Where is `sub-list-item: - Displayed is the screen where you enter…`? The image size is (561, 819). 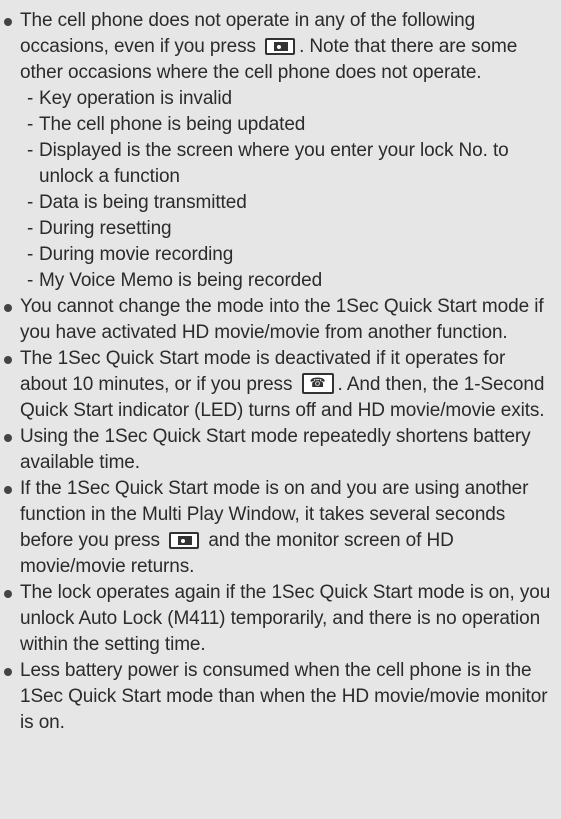 sub-list-item: - Displayed is the screen where you enter… is located at coordinates (268, 163).